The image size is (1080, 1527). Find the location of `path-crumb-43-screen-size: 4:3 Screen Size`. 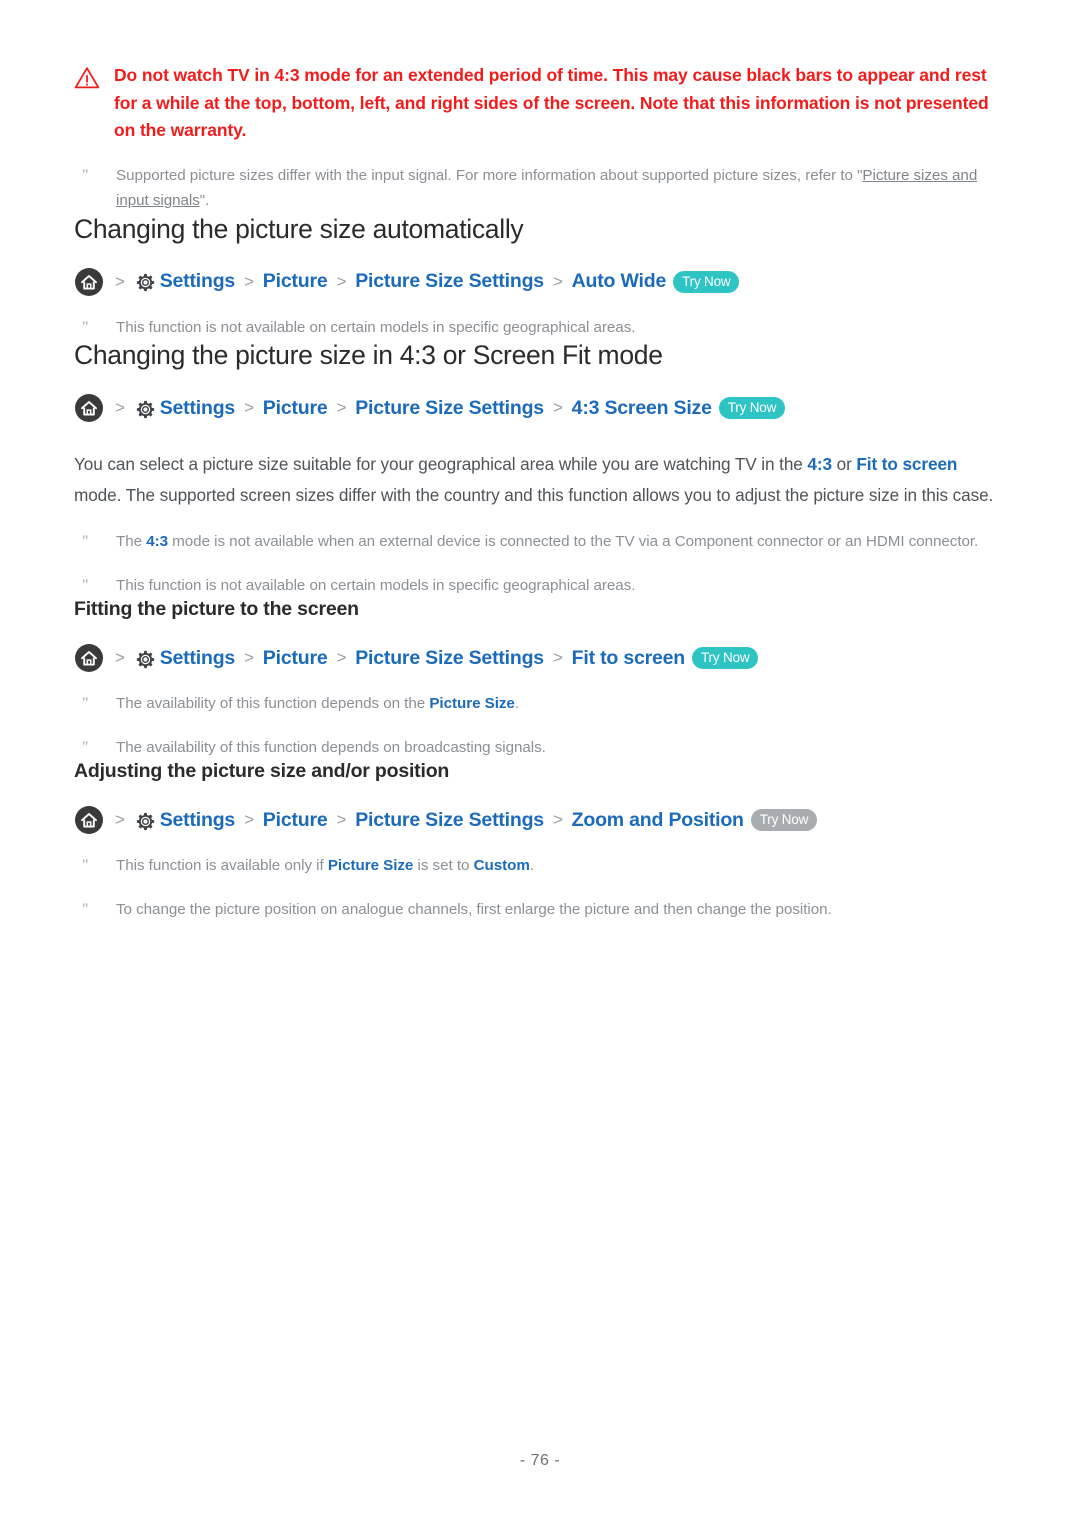

path-crumb-43-screen-size: 4:3 Screen Size is located at coordinates (642, 408).